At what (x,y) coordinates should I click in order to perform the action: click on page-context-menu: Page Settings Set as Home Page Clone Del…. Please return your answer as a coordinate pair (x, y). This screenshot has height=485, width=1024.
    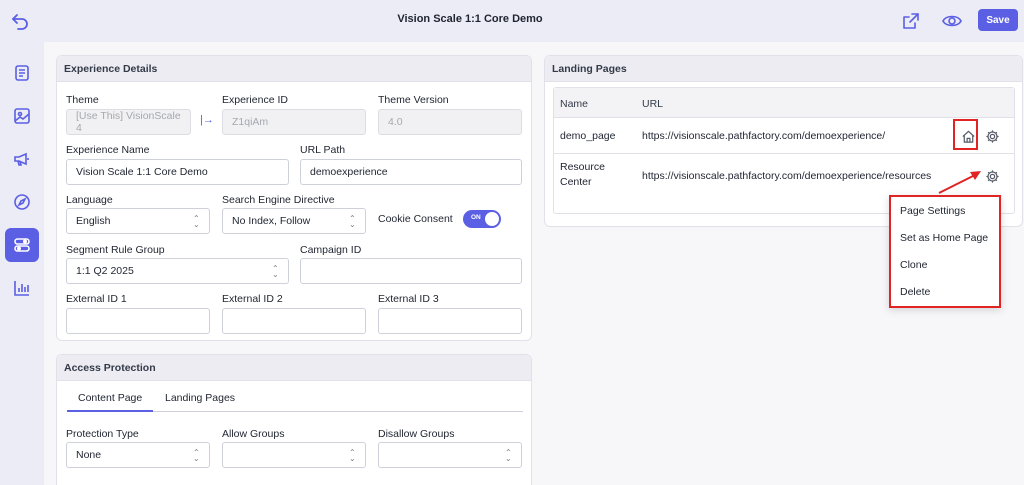
    Looking at the image, I should click on (945, 251).